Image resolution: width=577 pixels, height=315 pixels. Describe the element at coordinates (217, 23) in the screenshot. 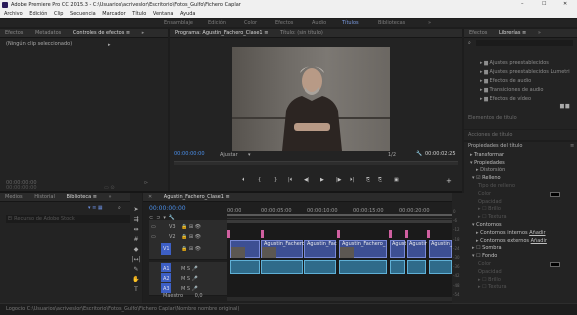

I see `workspace-edicion: Edición` at that location.